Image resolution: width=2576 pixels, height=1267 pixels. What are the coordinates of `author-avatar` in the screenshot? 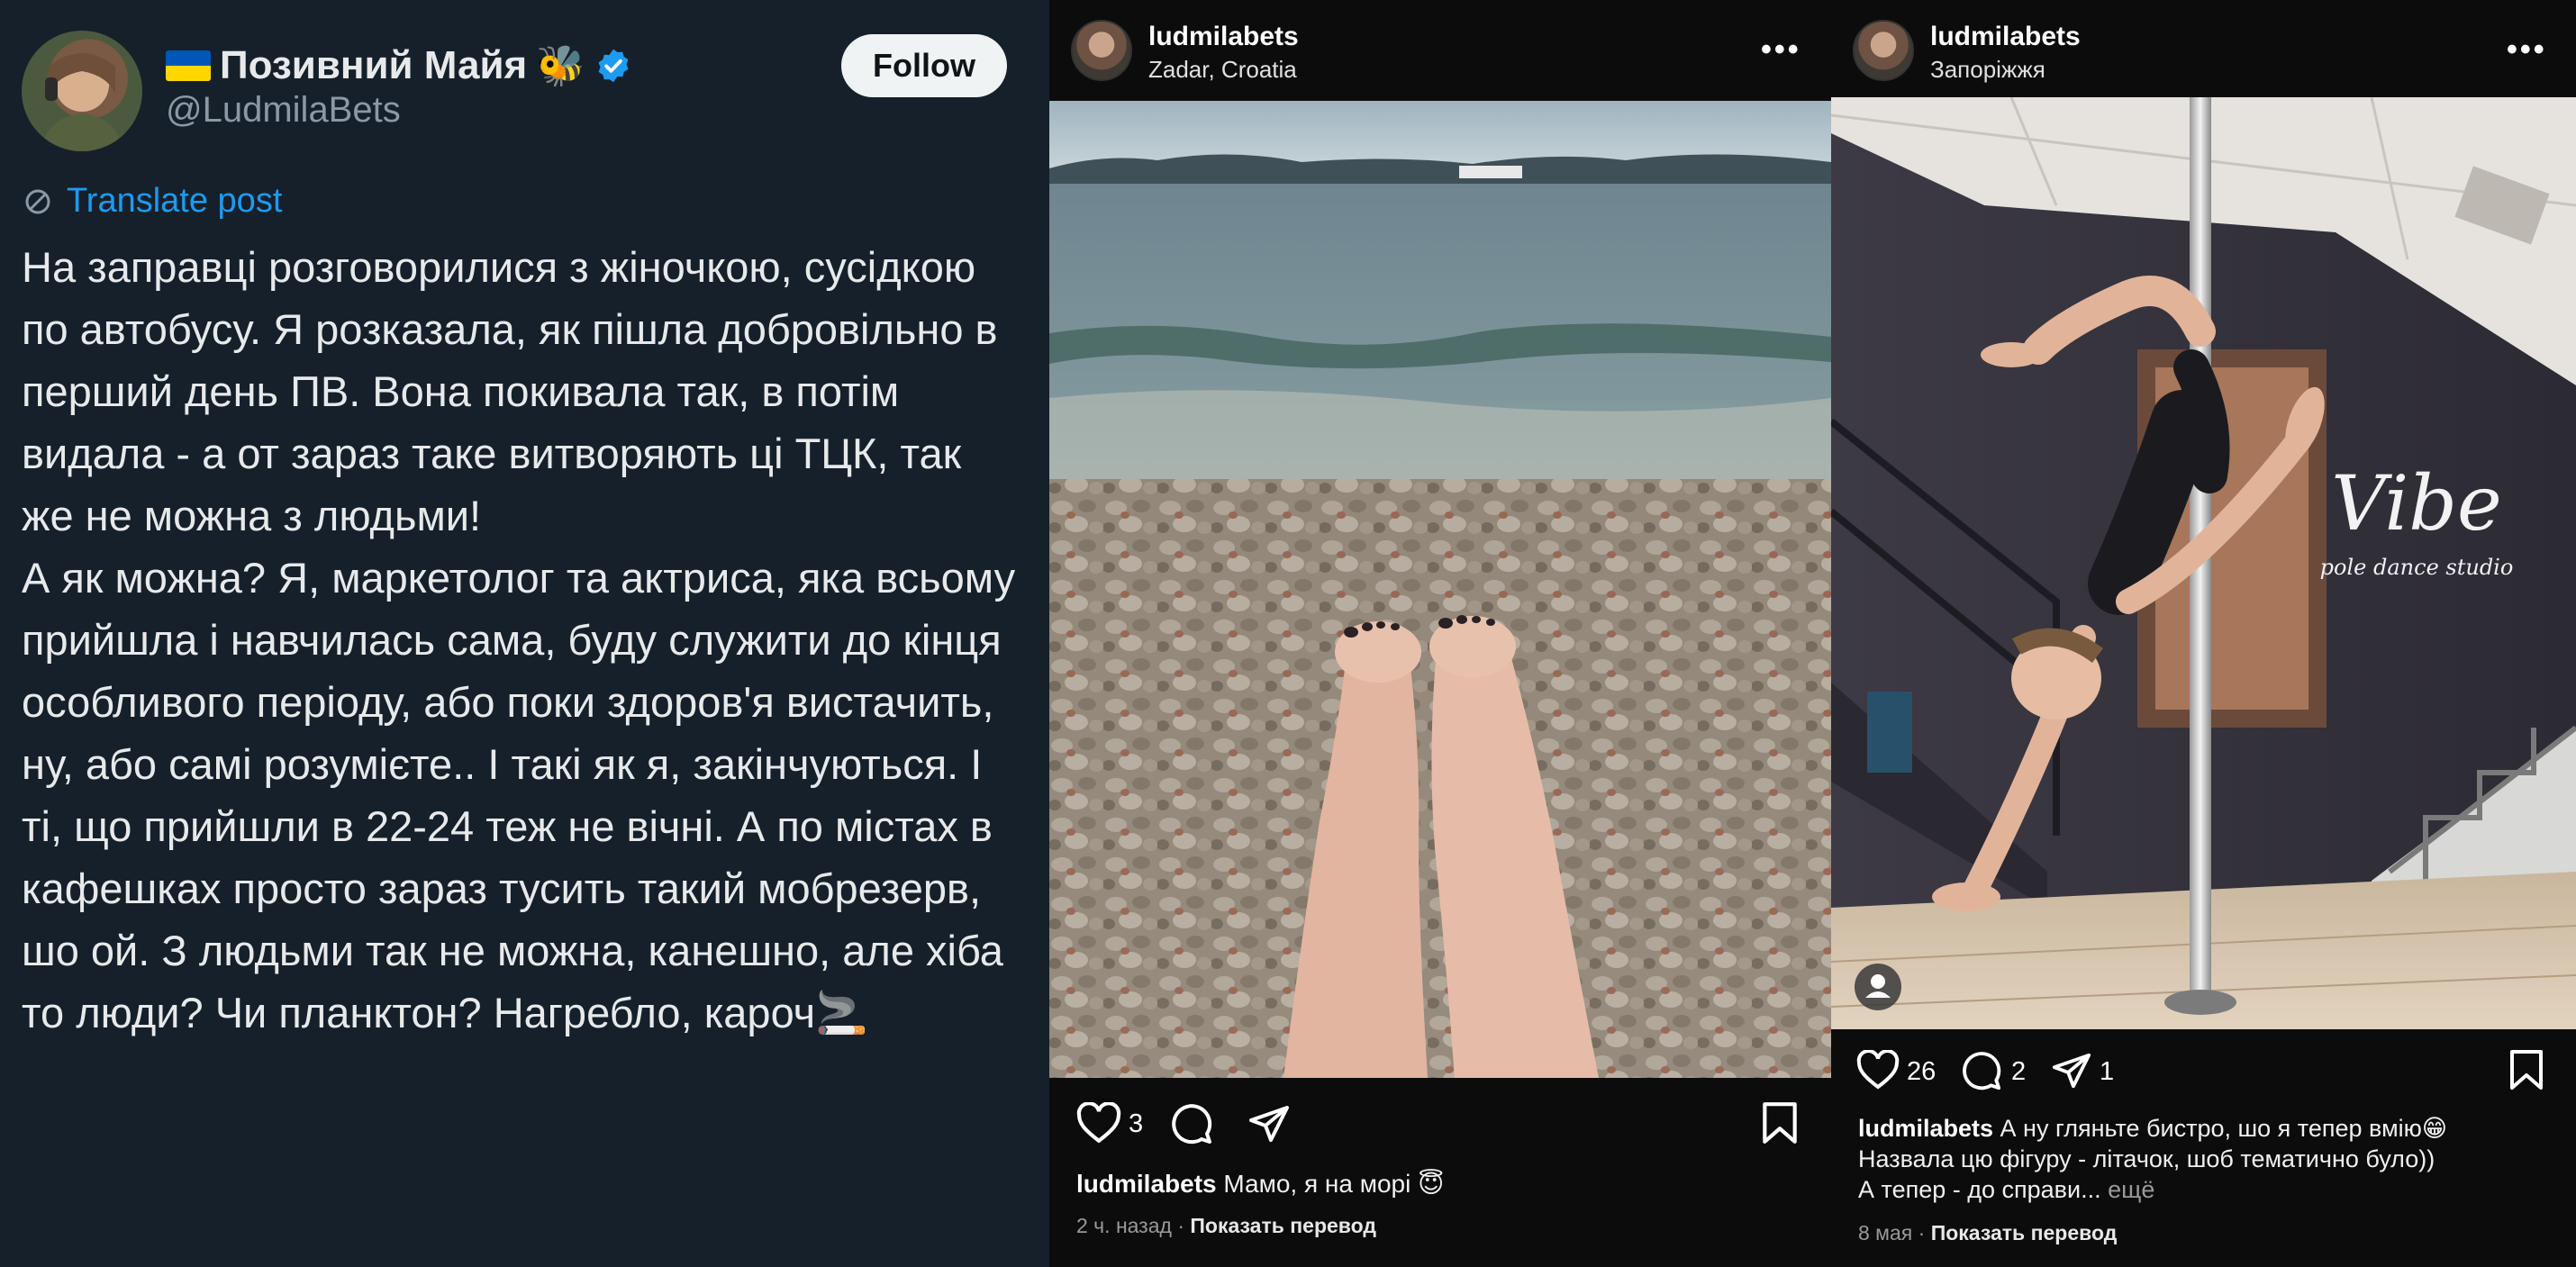 It's located at (82, 91).